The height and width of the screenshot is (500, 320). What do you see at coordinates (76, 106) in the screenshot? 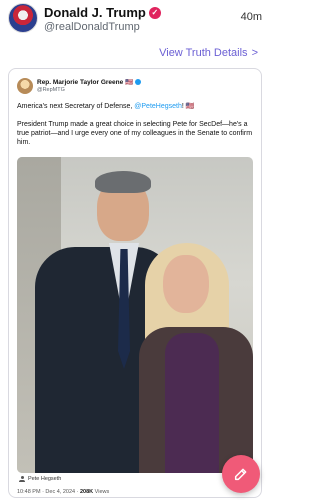
I see `headline-prefix: America's next Secretary of Defense,` at bounding box center [76, 106].